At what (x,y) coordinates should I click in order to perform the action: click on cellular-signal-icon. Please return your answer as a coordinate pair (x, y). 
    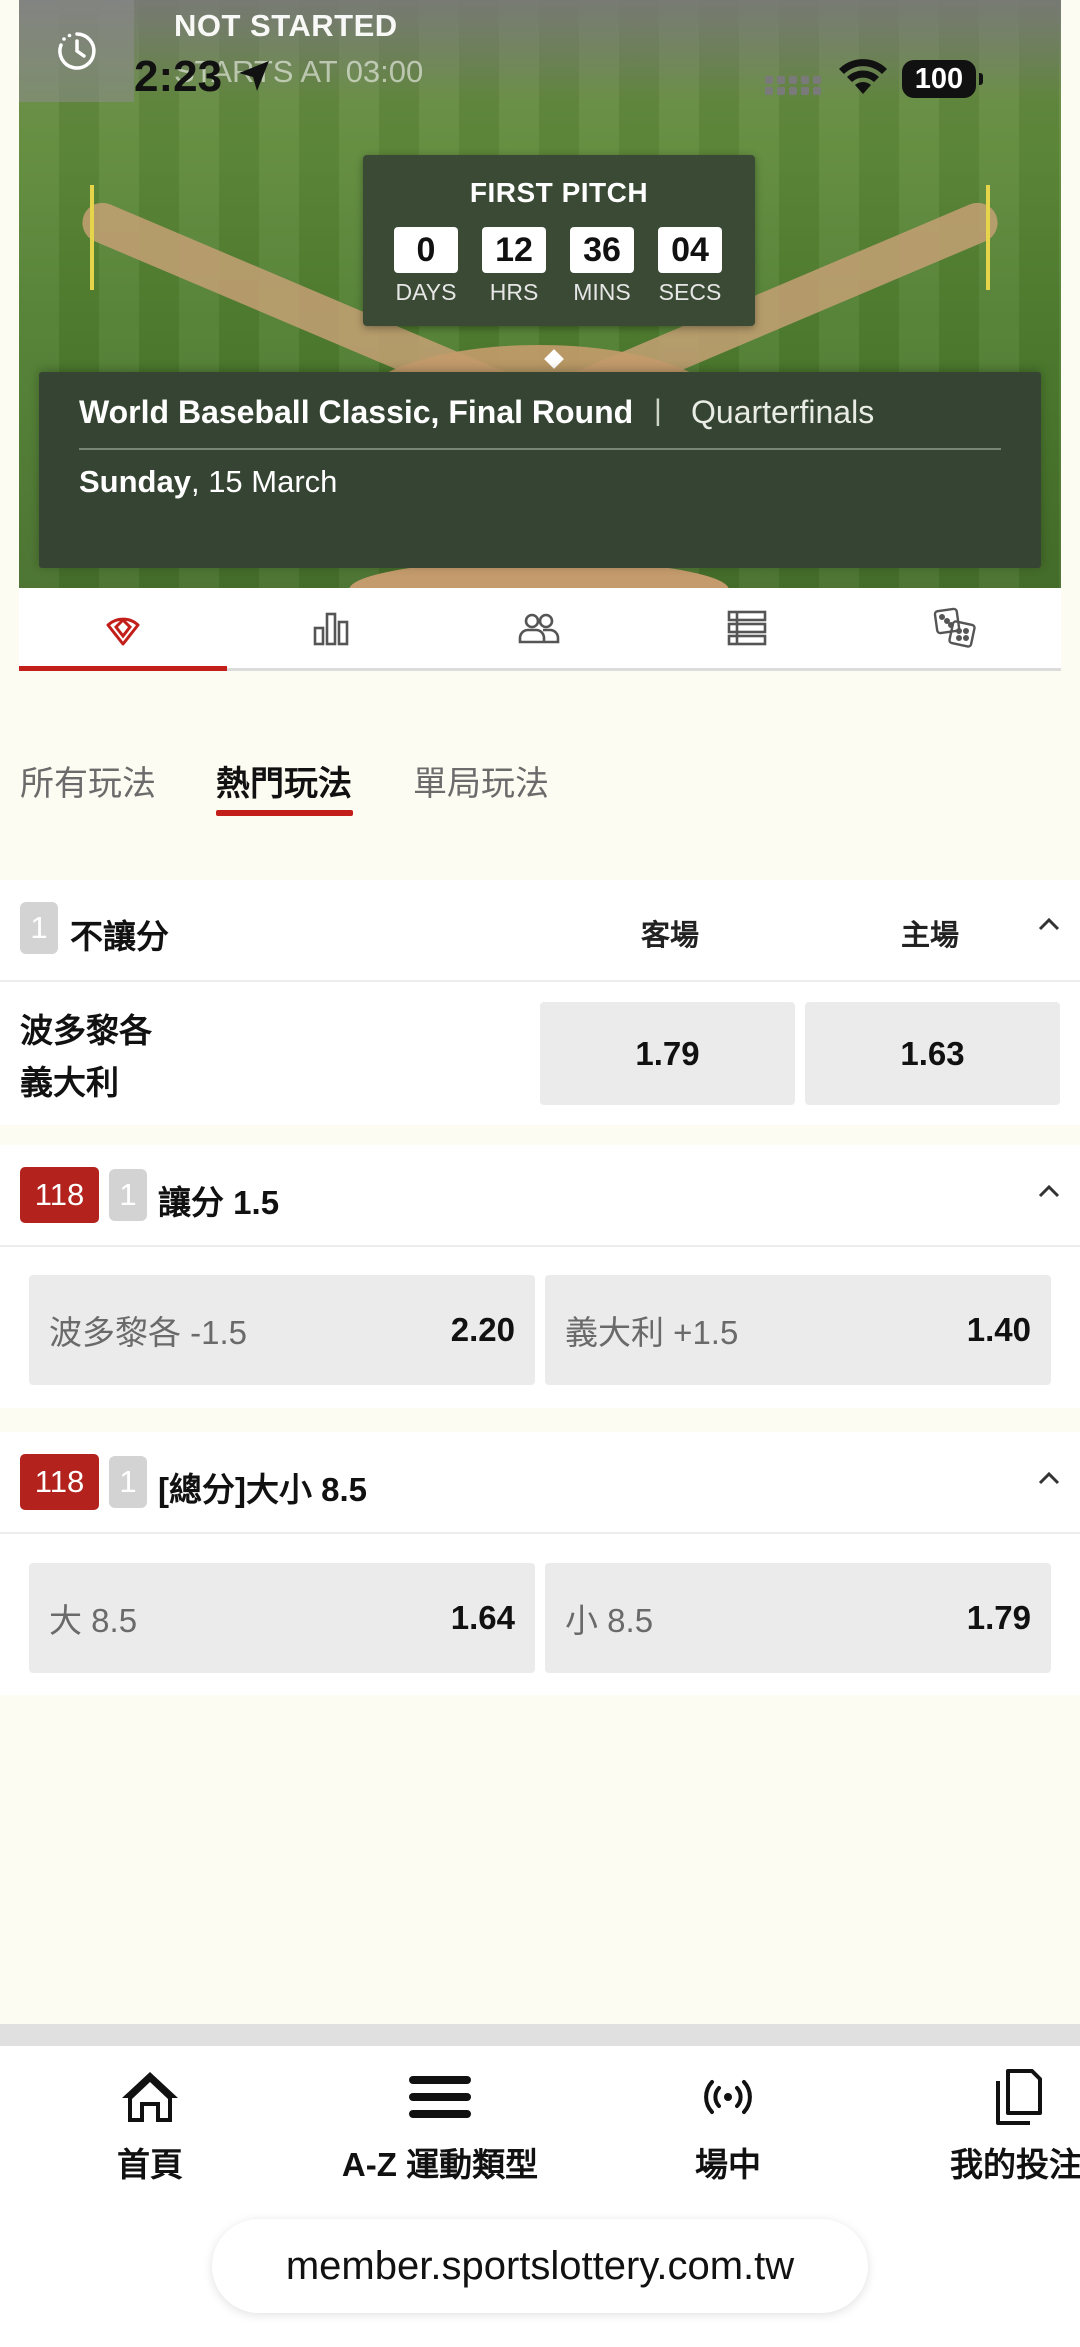
    Looking at the image, I should click on (794, 85).